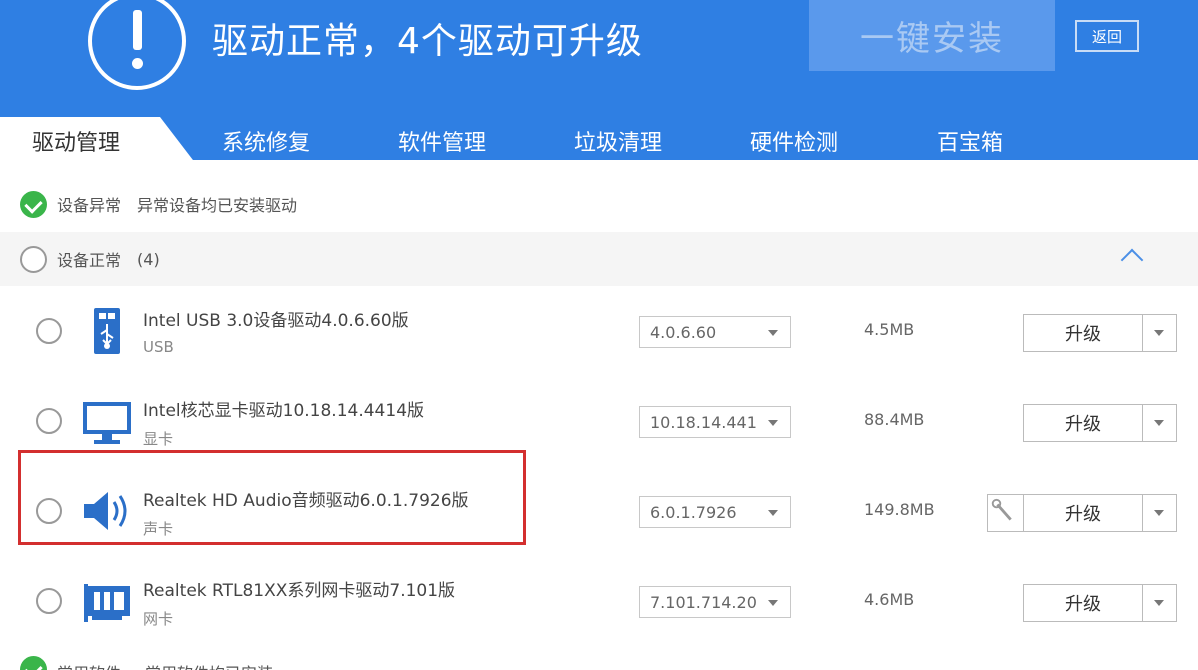 The height and width of the screenshot is (670, 1198). I want to click on tab-system-repair: 系统修复, so click(266, 140).